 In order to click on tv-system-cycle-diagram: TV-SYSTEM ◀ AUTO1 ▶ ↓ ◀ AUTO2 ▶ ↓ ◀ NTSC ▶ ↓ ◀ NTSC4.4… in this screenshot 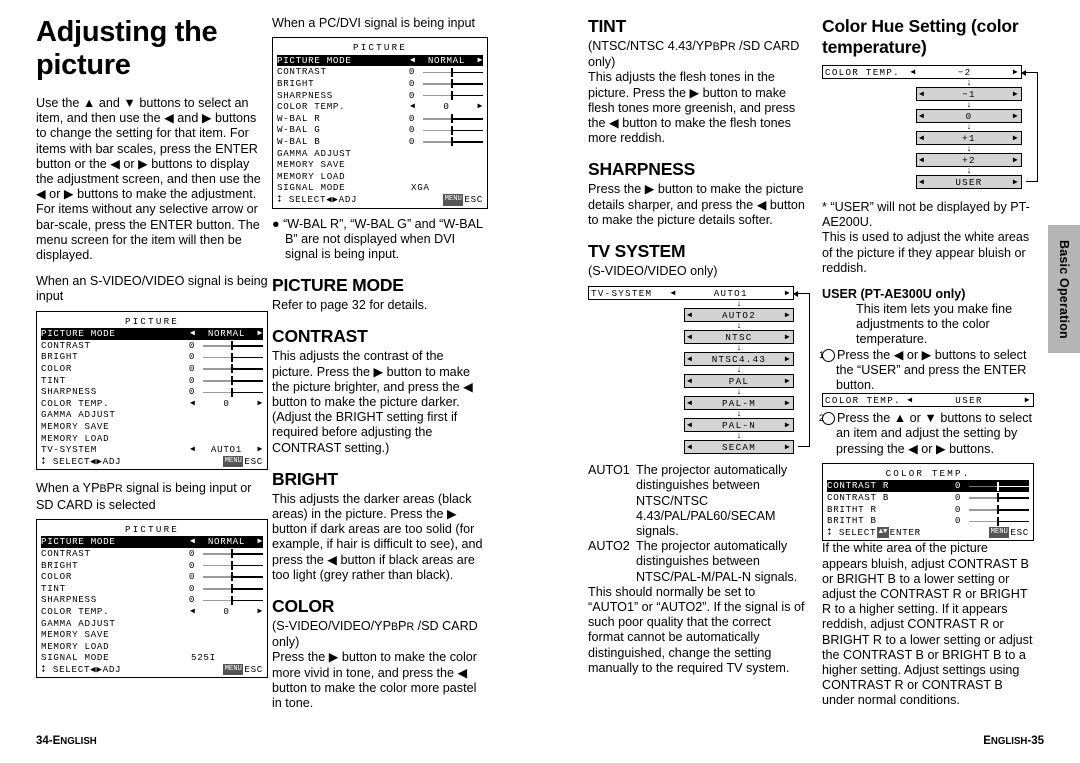, I will do `click(699, 370)`.